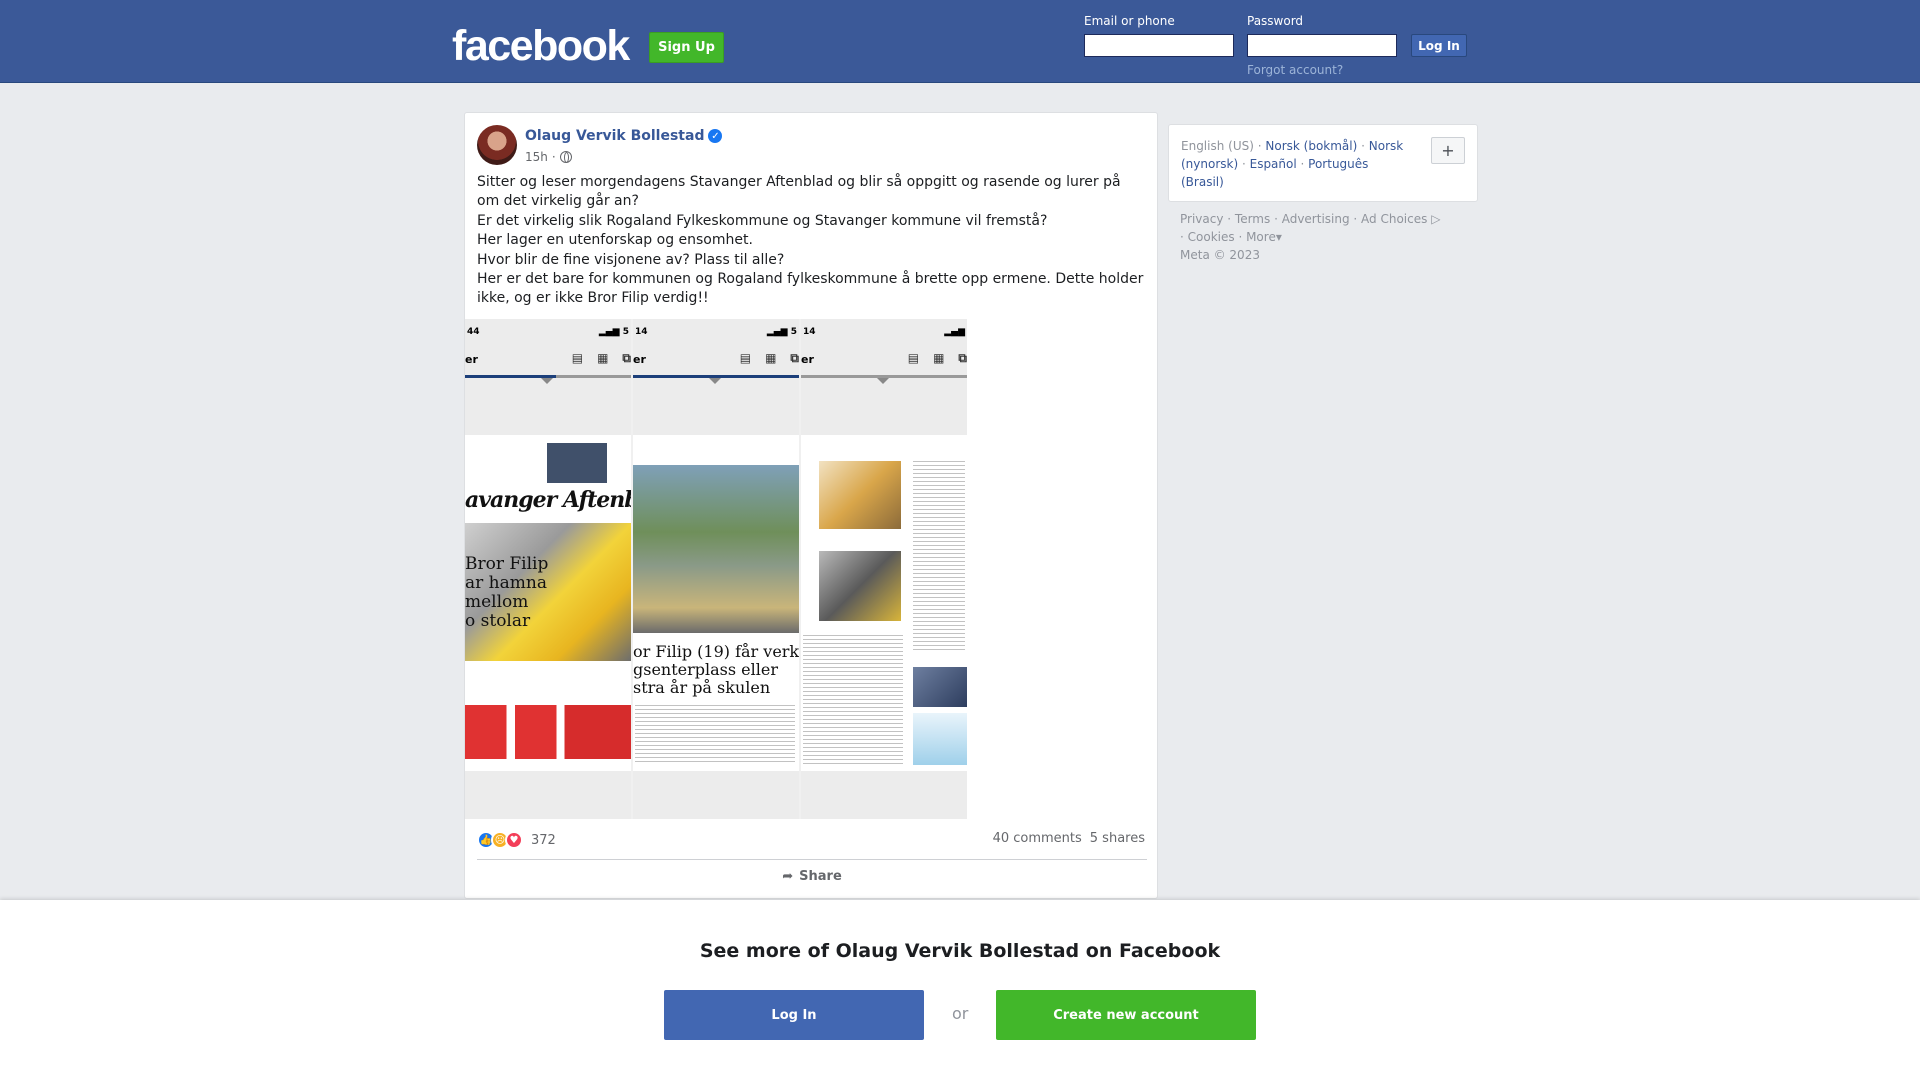 The width and height of the screenshot is (1920, 1080). I want to click on log-in-button: Log In, so click(794, 1015).